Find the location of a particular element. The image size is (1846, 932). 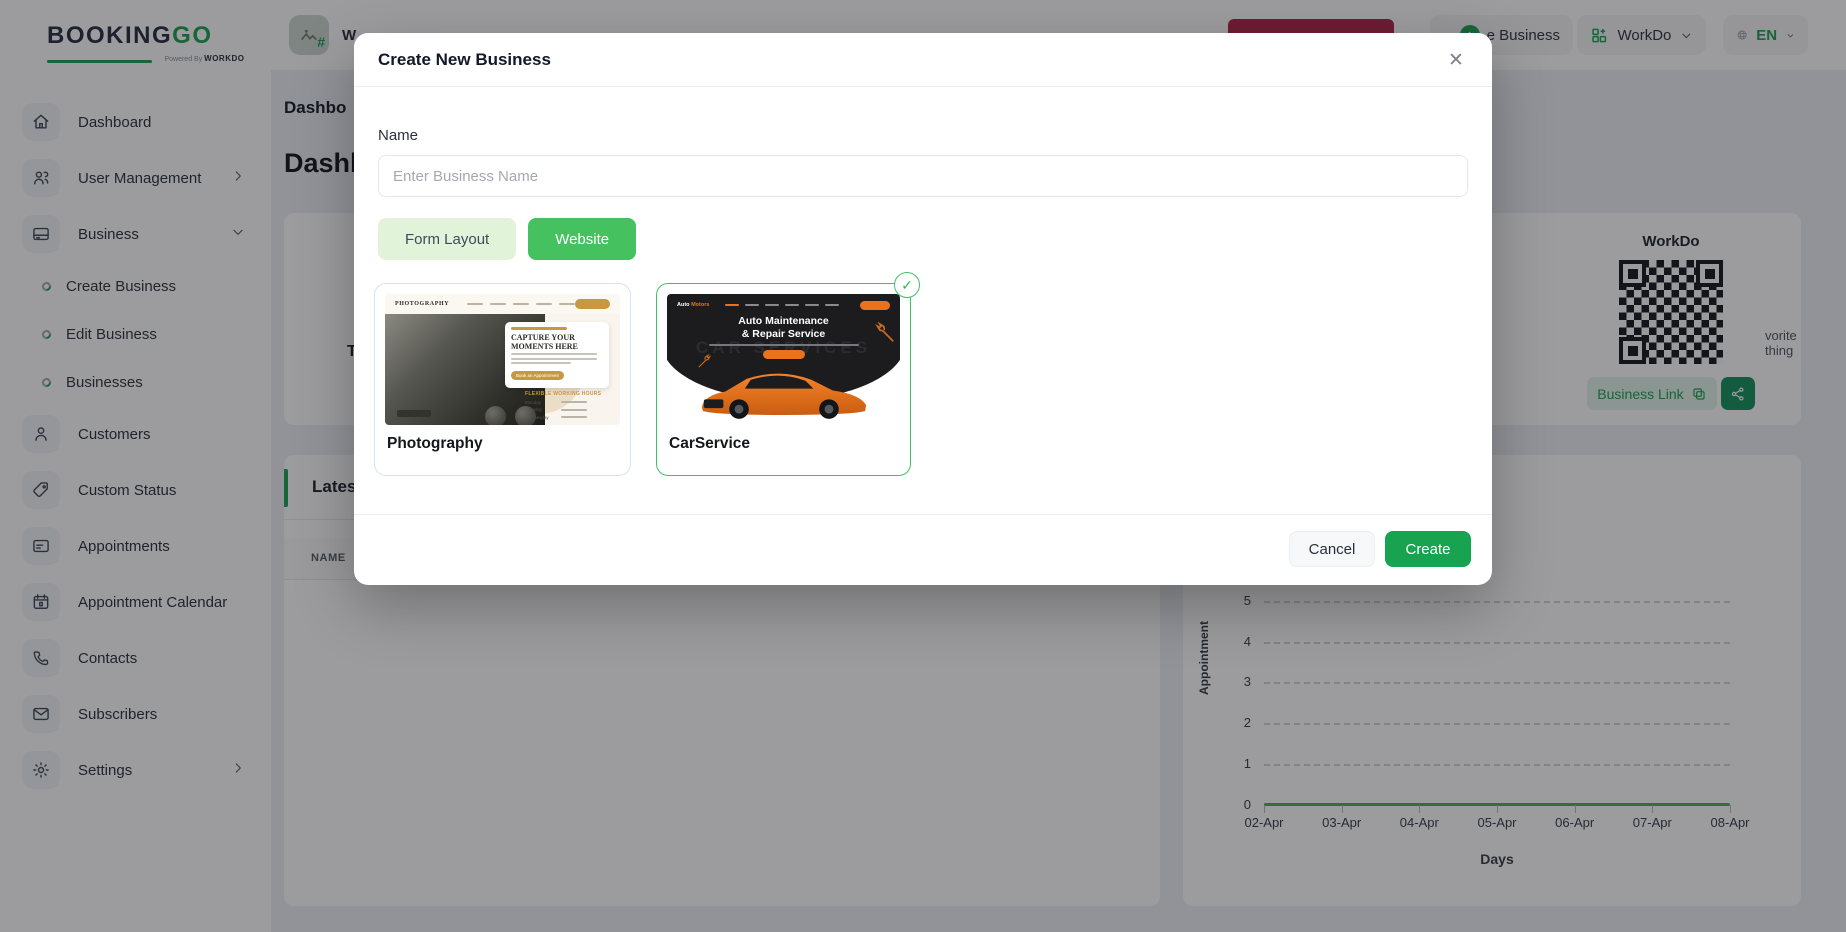

layout-tabs: Form Layout Website is located at coordinates (507, 239).